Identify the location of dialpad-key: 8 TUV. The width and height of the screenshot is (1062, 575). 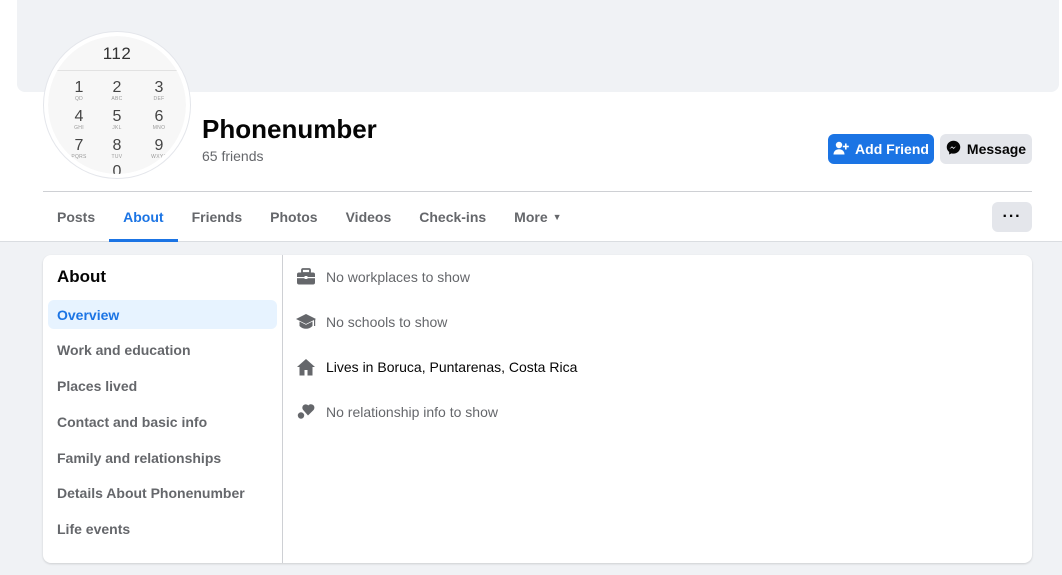
(117, 149).